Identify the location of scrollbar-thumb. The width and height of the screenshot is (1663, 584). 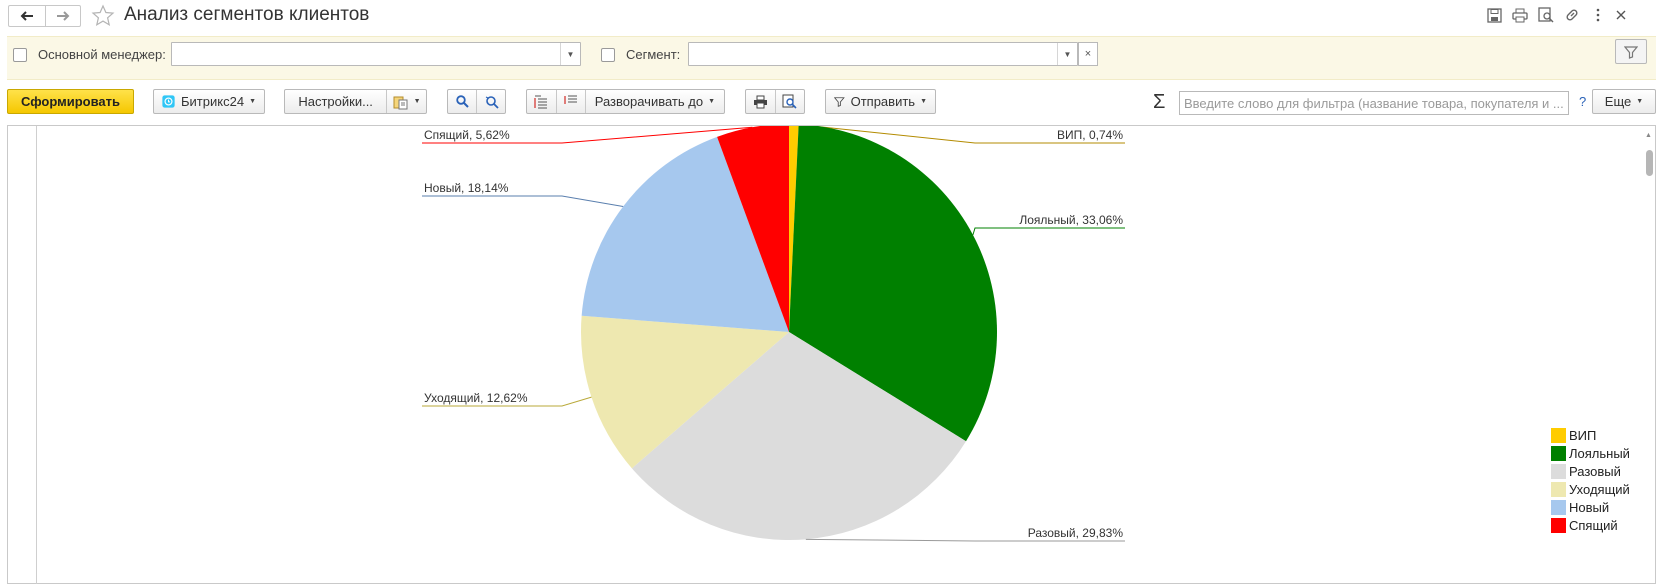
(1649, 163).